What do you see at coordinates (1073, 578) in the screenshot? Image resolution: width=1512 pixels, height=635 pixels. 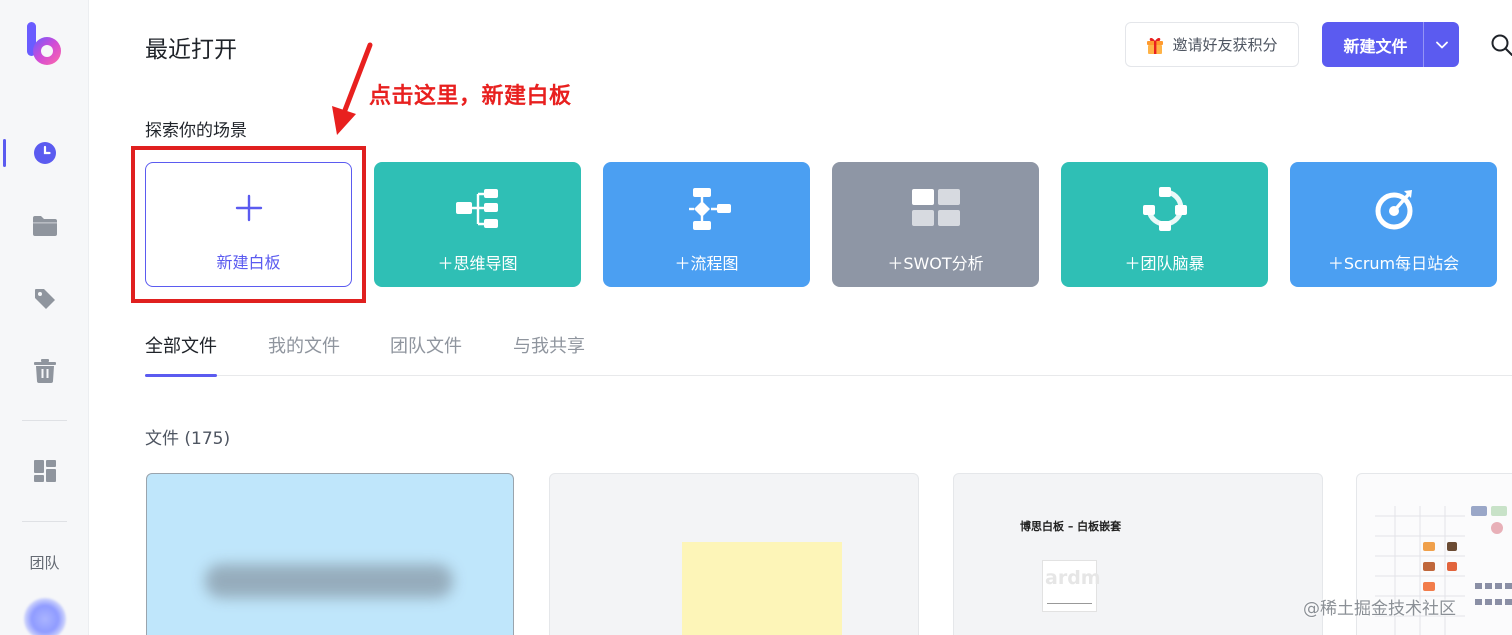 I see `nested-board-text: ardm` at bounding box center [1073, 578].